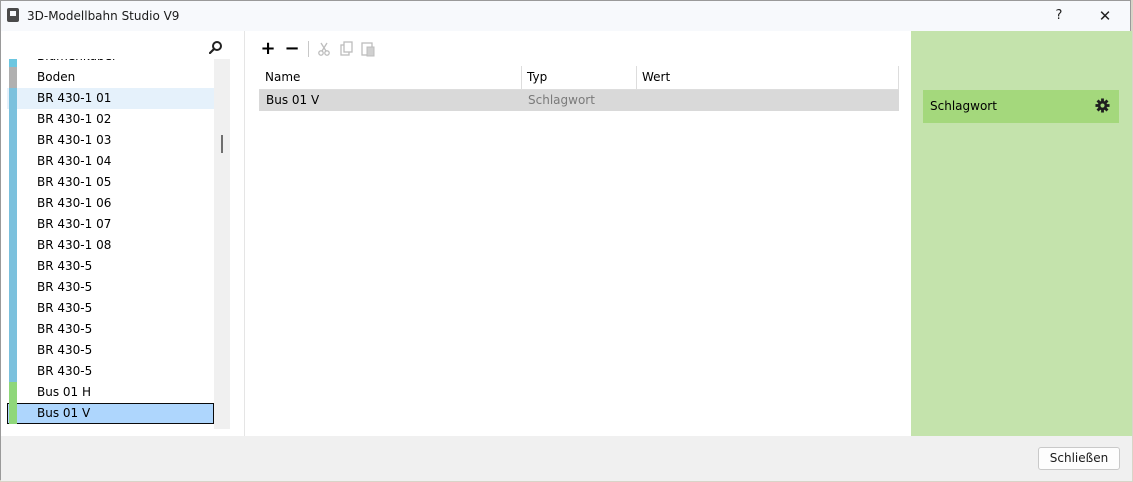 The width and height of the screenshot is (1133, 482). Describe the element at coordinates (110, 392) in the screenshot. I see `list-item: Bus 01 H` at that location.